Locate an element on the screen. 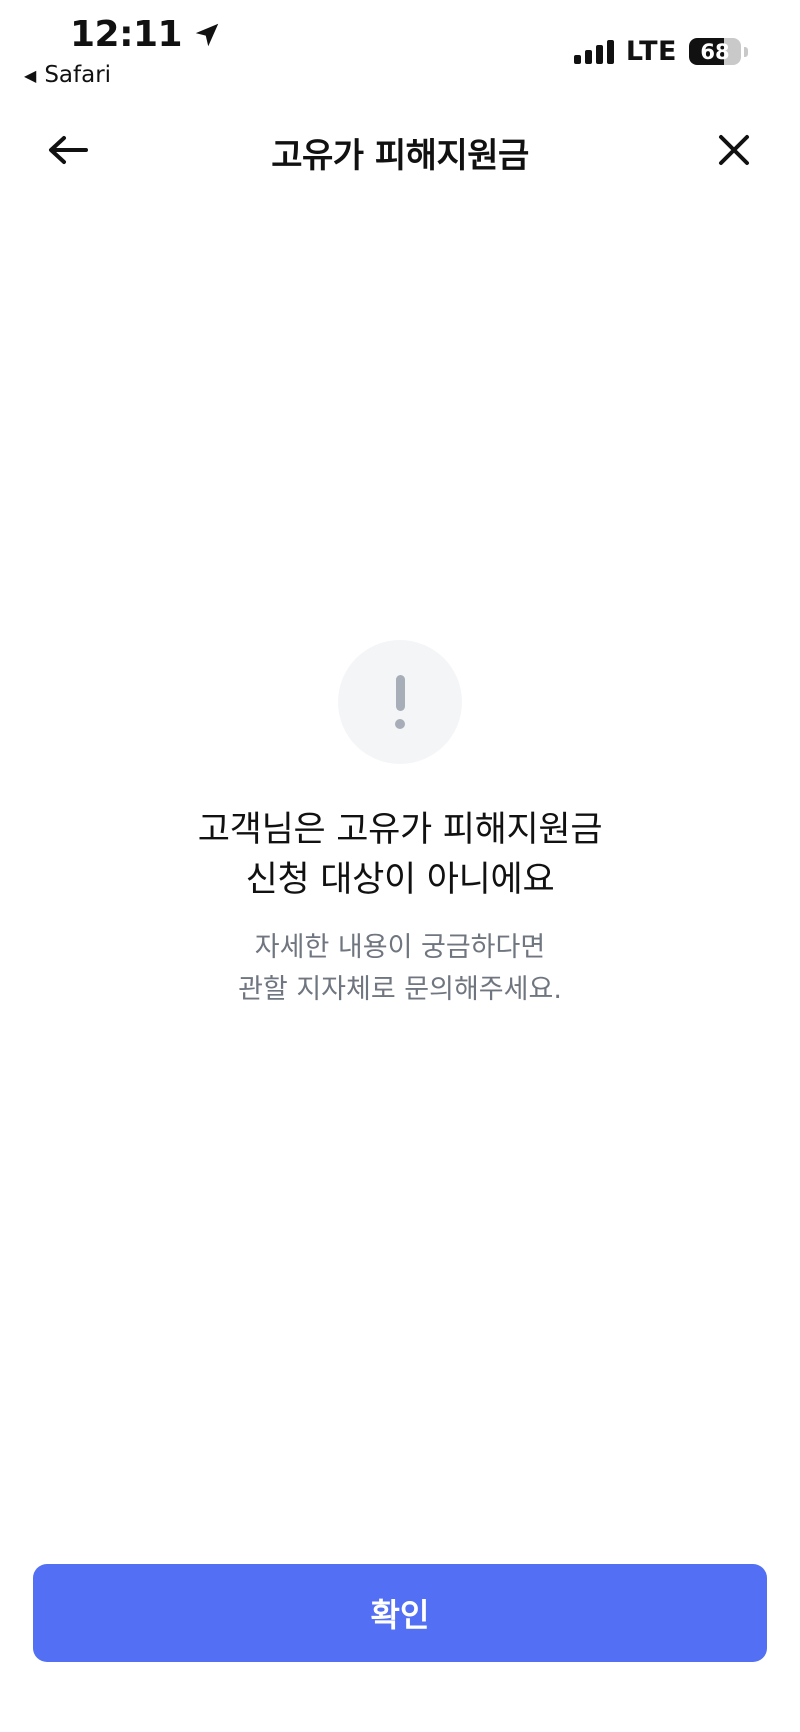 This screenshot has height=1732, width=800. signal-icon is located at coordinates (593, 51).